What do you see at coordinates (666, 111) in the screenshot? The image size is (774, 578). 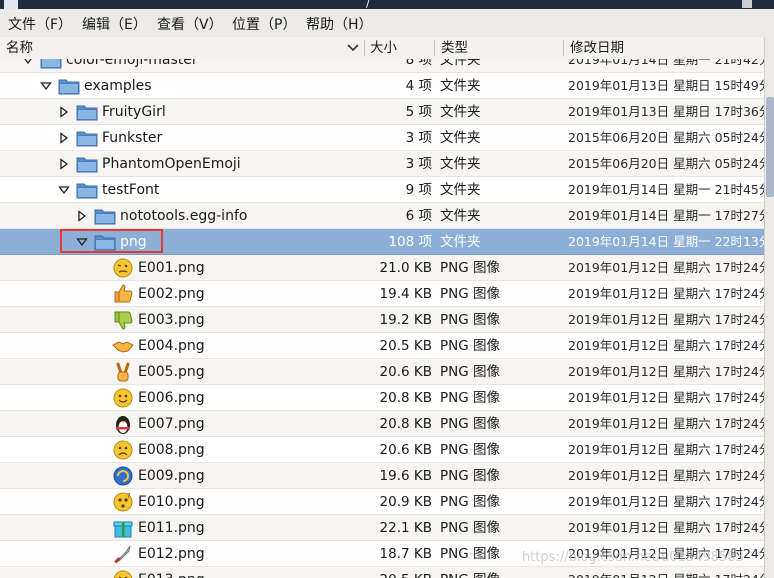 I see `item-modified-date: 2019年01月13日 星期日 17时36分44` at bounding box center [666, 111].